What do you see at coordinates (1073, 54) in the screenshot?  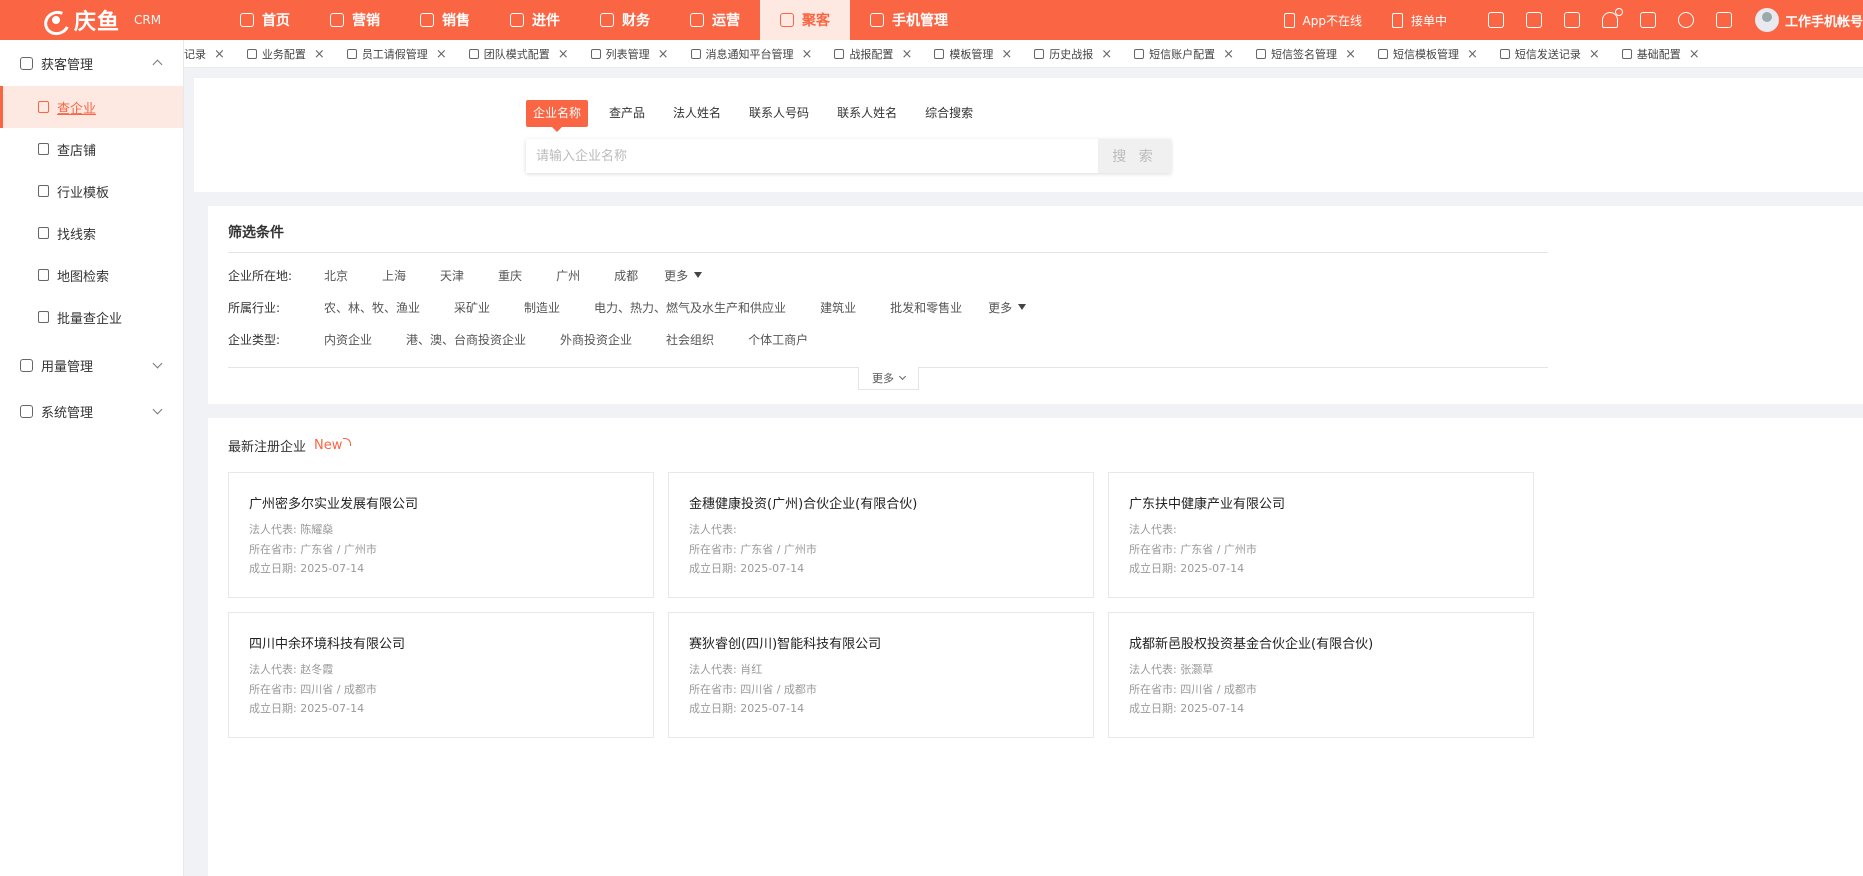 I see `tab-history-report: 历史战报 ×` at bounding box center [1073, 54].